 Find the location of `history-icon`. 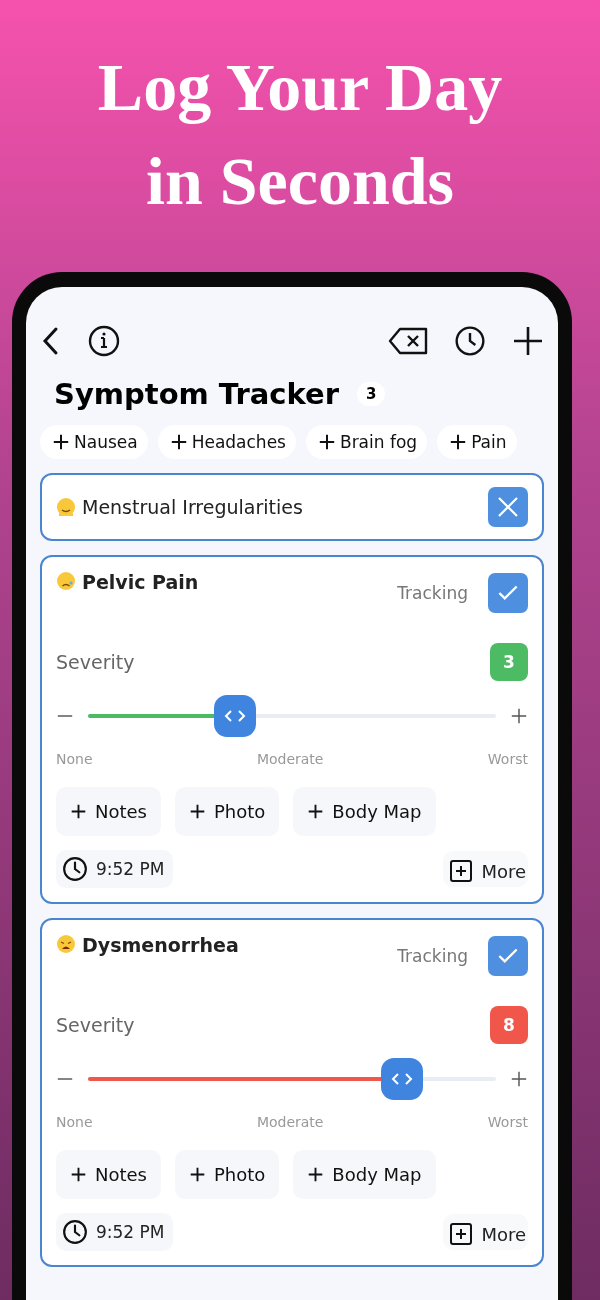

history-icon is located at coordinates (470, 341).